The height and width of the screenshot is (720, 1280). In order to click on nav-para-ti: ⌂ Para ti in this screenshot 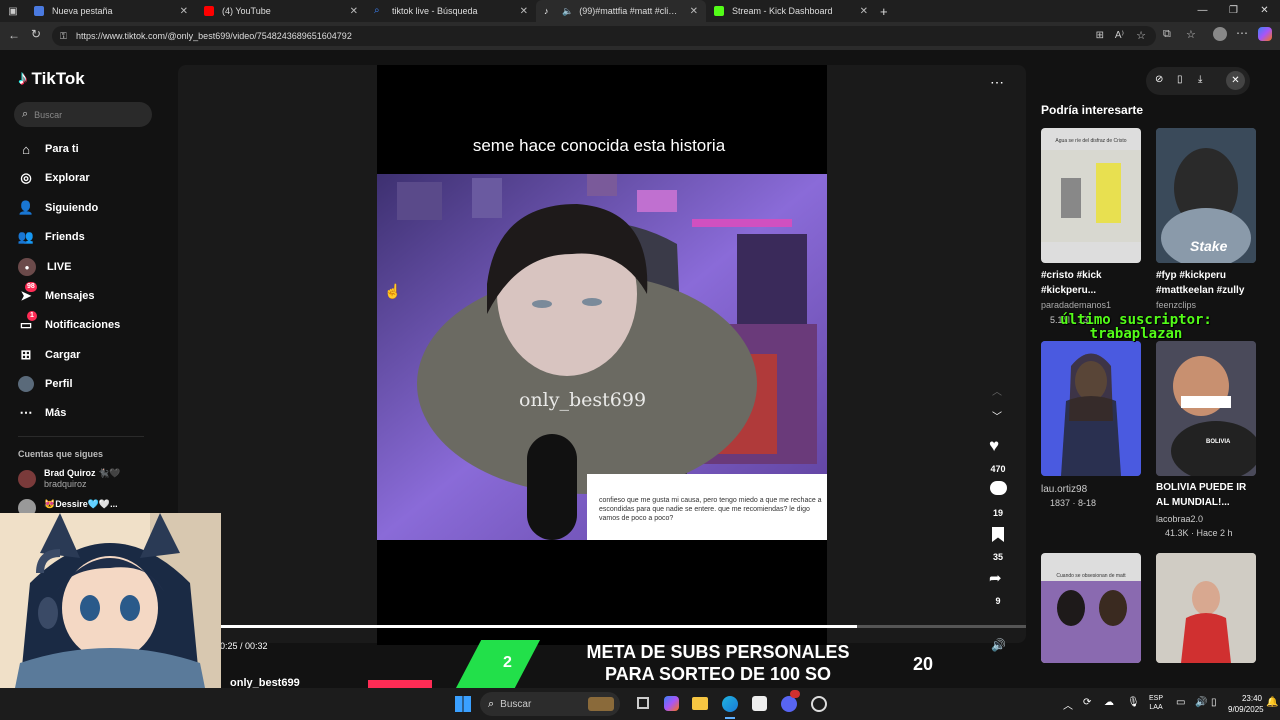, I will do `click(48, 149)`.